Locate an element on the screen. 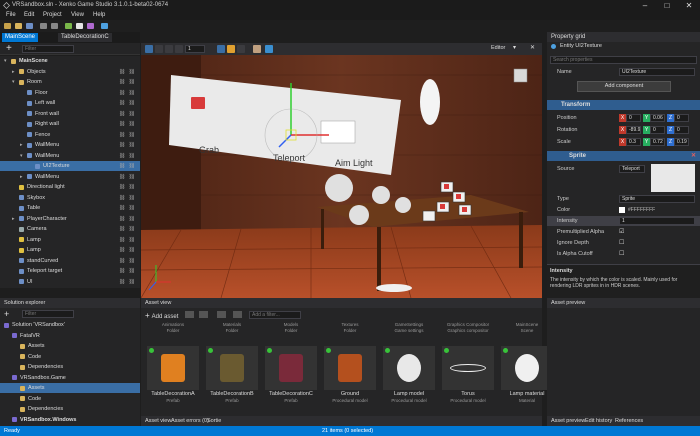  asset-folder-name: Models is located at coordinates (291, 324).